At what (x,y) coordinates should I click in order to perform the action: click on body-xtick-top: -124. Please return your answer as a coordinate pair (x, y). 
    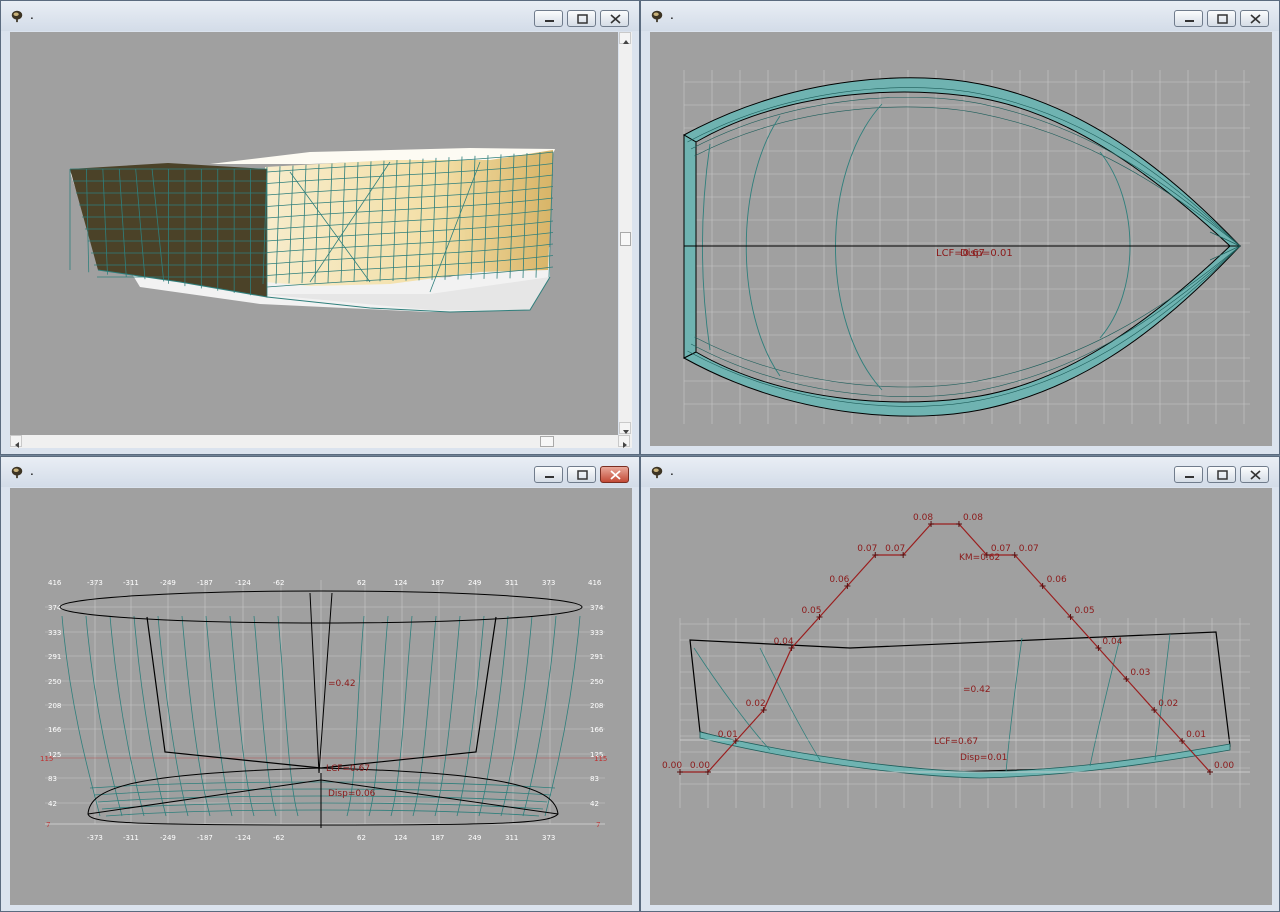
    Looking at the image, I should click on (243, 583).